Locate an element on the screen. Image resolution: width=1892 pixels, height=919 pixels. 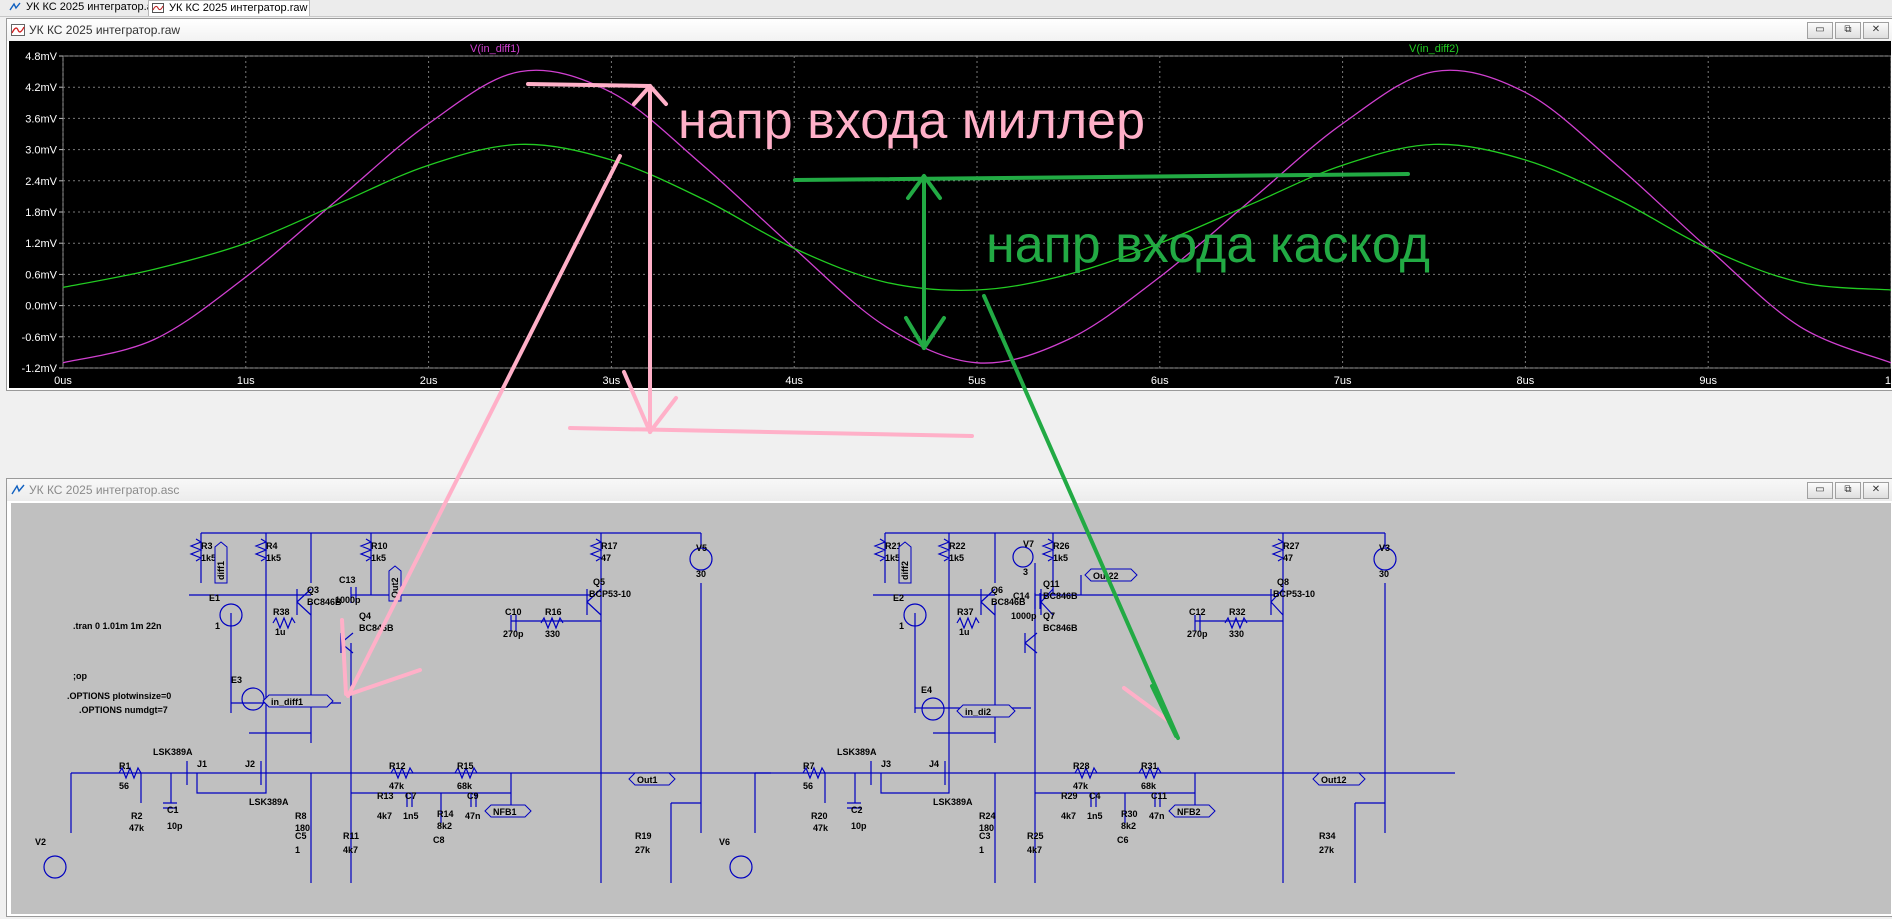
tab-waveform: УК КС 2025 интегратор.raw is located at coordinates (229, 8).